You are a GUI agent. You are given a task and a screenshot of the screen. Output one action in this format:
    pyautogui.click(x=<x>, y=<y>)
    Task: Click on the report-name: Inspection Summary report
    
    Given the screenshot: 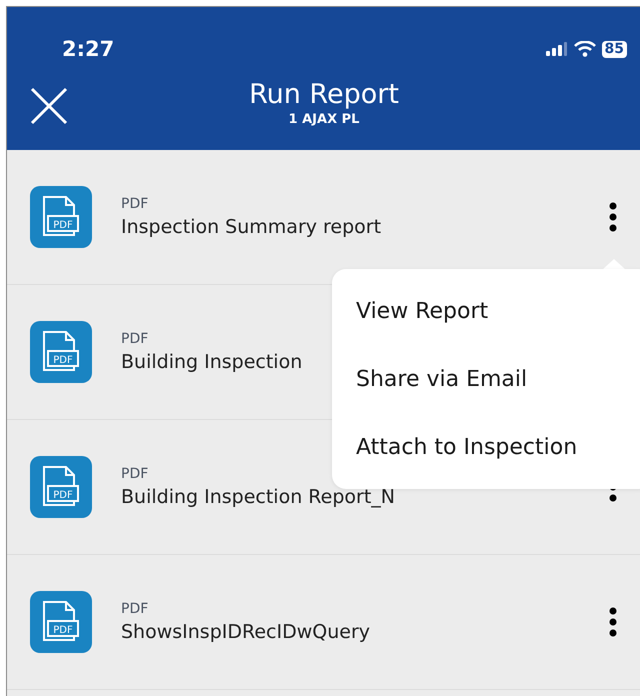 What is the action you would take?
    pyautogui.click(x=251, y=227)
    